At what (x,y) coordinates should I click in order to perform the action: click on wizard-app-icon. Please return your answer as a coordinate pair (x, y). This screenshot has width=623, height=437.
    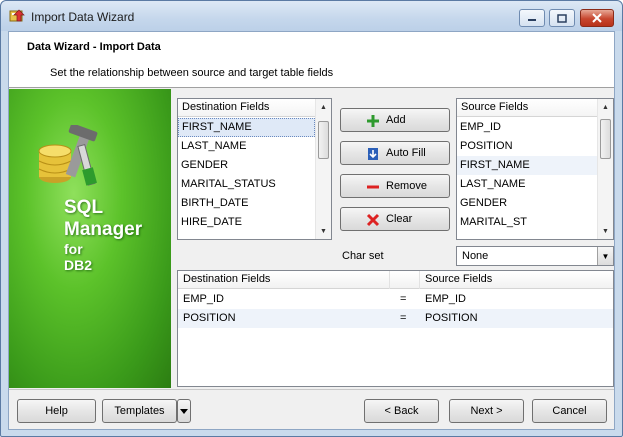
    Looking at the image, I should click on (17, 15).